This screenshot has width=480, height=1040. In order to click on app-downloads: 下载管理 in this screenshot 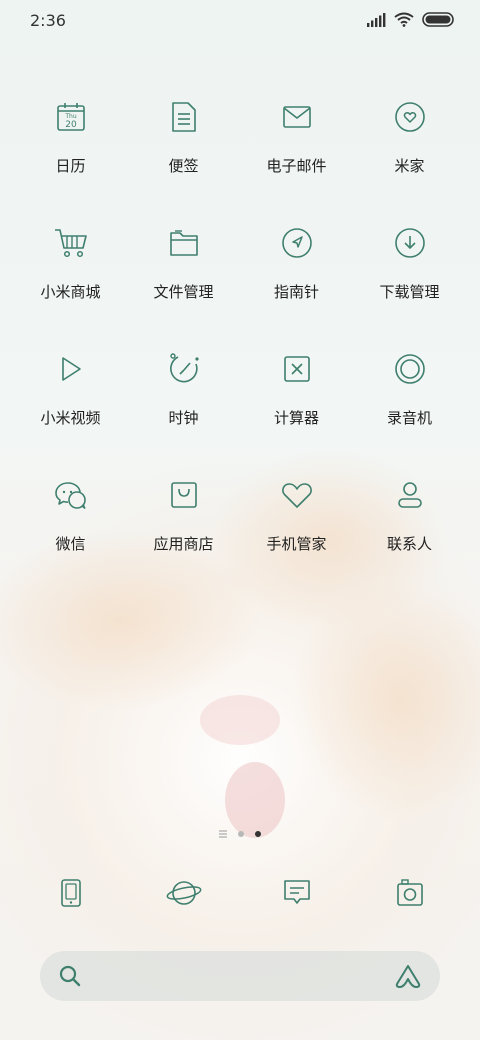, I will do `click(409, 284)`.